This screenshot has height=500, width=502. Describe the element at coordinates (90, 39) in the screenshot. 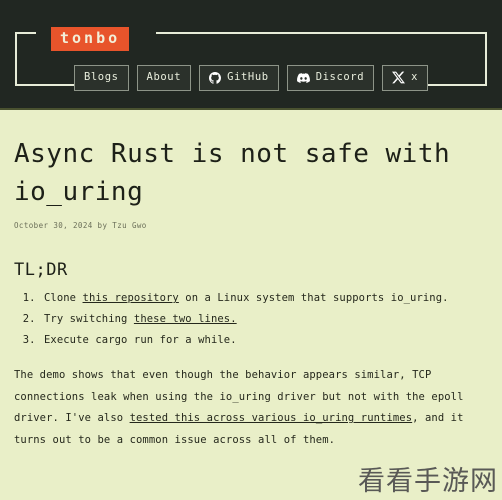

I see `site-logo: tonbo` at that location.